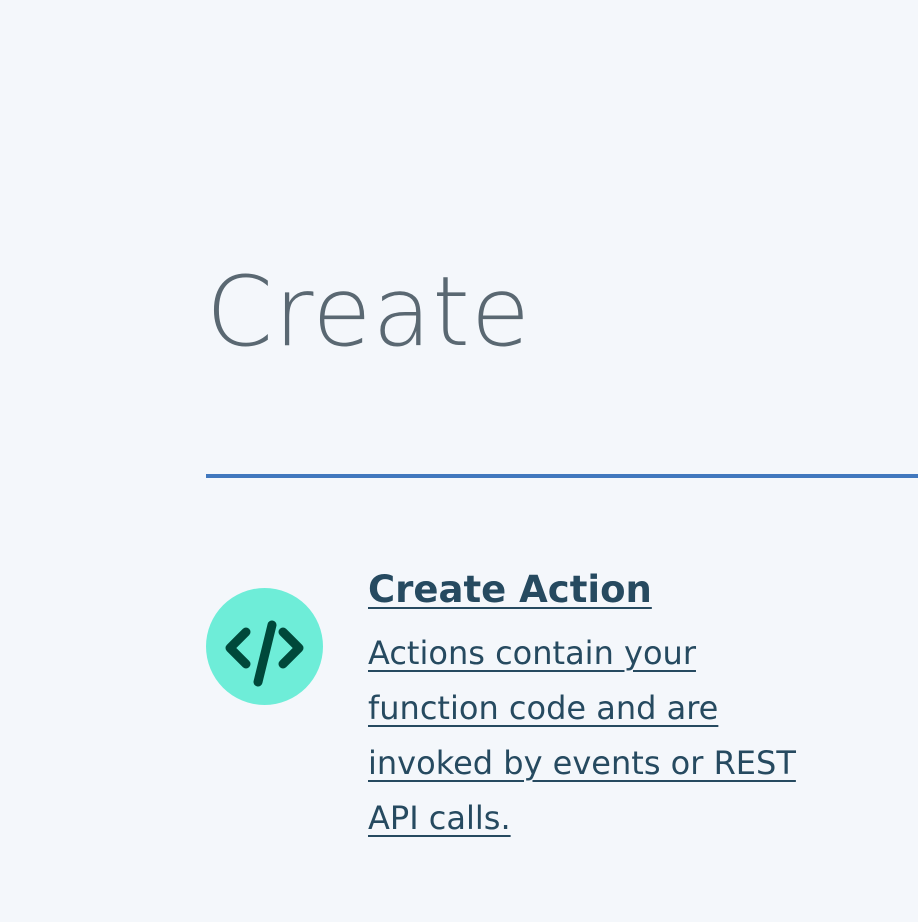 The width and height of the screenshot is (918, 922). I want to click on title-divider, so click(562, 476).